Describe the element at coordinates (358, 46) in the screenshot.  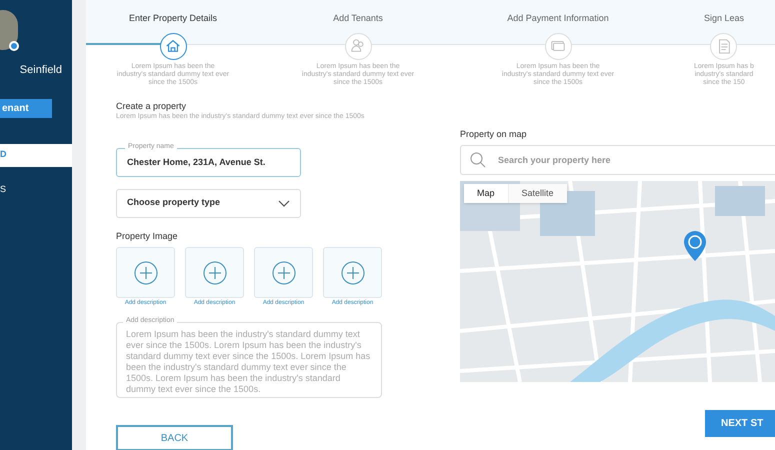
I see `people-icon` at that location.